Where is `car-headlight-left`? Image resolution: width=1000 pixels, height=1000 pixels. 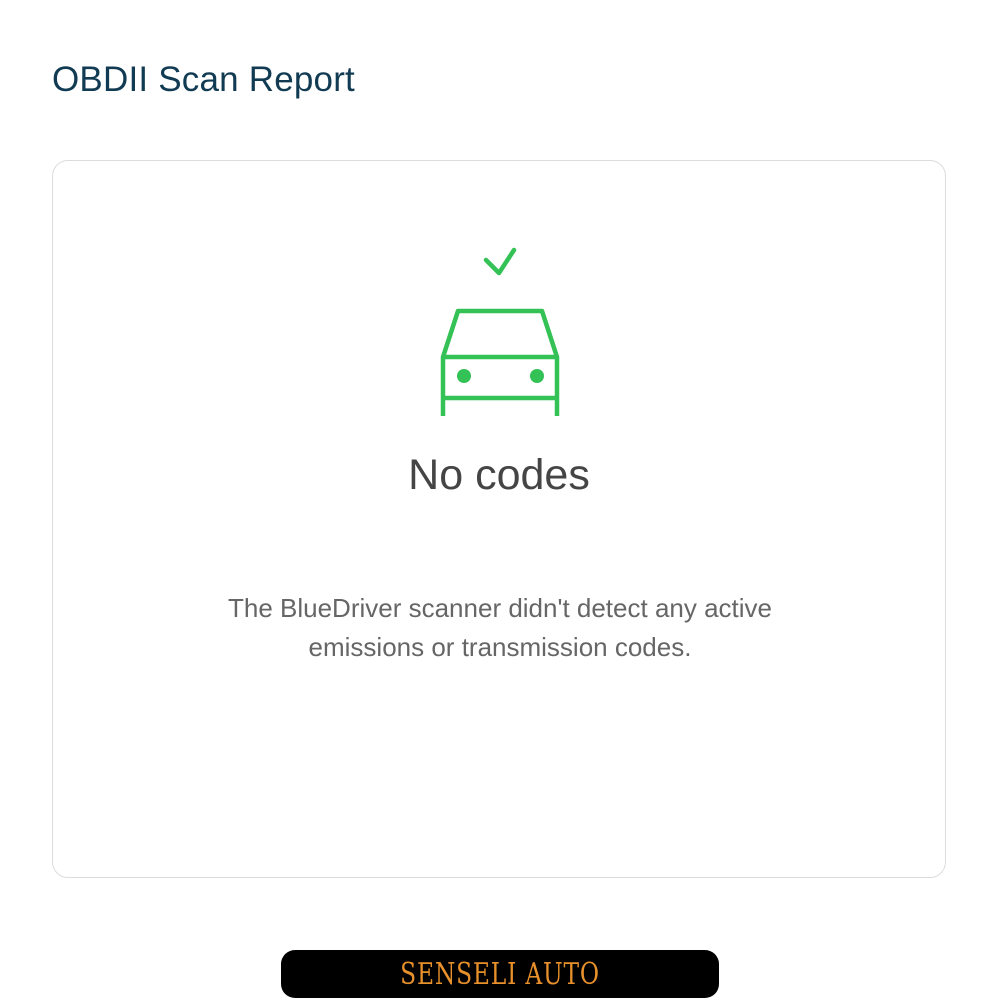
car-headlight-left is located at coordinates (464, 376).